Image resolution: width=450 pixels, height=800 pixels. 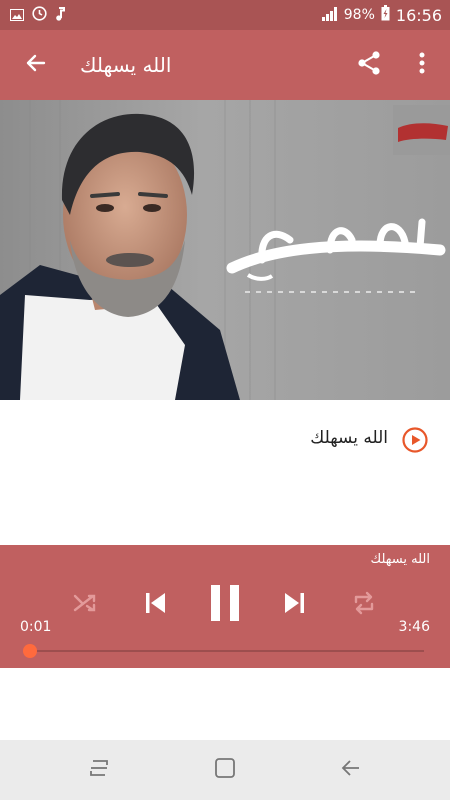 I want to click on pause-button, so click(x=225, y=605).